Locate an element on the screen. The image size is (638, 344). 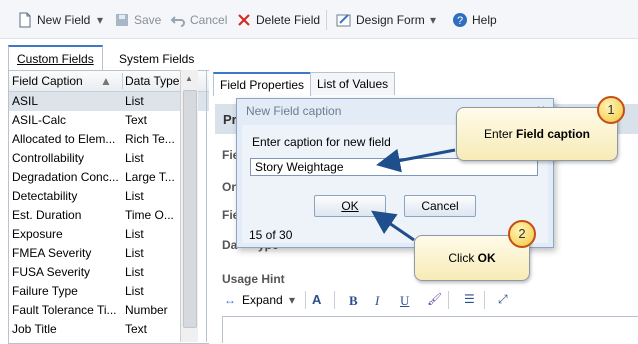
callout-2-text-b: OK is located at coordinates (486, 258).